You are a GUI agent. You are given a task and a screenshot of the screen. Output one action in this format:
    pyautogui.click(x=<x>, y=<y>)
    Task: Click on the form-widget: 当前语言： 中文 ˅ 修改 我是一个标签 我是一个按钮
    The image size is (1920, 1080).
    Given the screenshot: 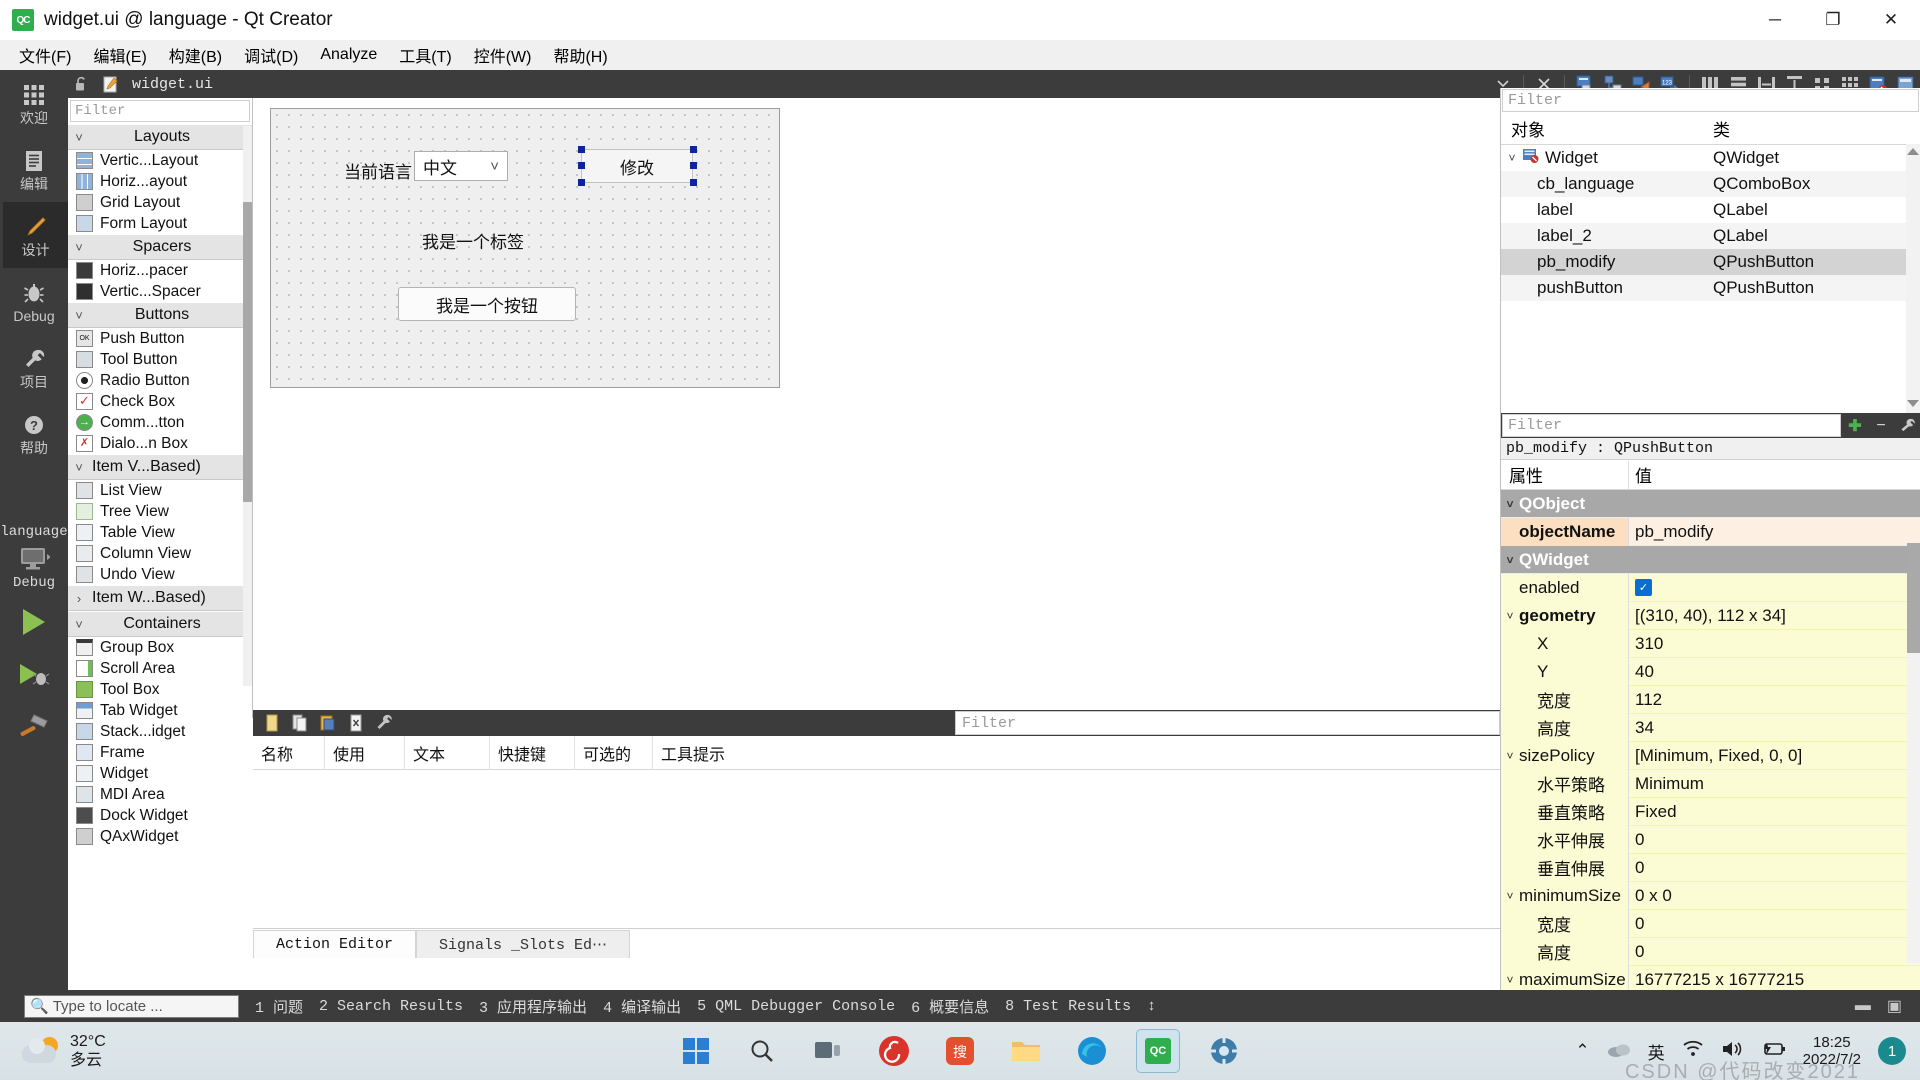 What is the action you would take?
    pyautogui.click(x=525, y=248)
    